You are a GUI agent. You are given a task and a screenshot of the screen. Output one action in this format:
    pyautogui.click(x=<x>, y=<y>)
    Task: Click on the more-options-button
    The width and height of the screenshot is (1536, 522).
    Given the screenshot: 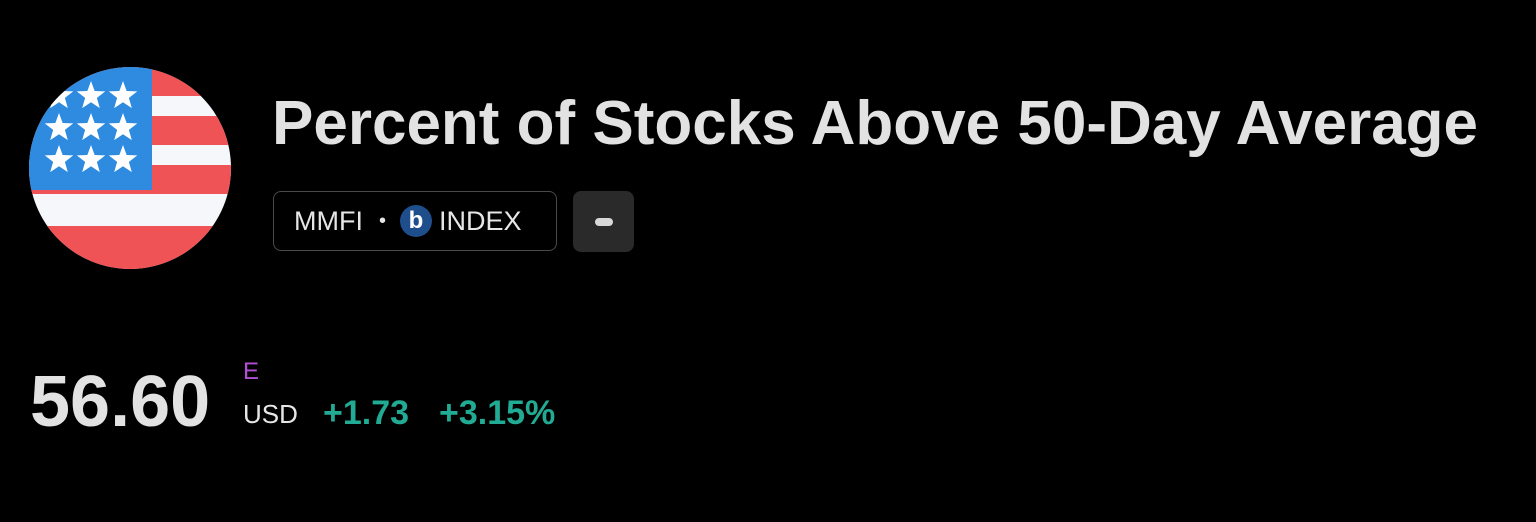 What is the action you would take?
    pyautogui.click(x=603, y=221)
    